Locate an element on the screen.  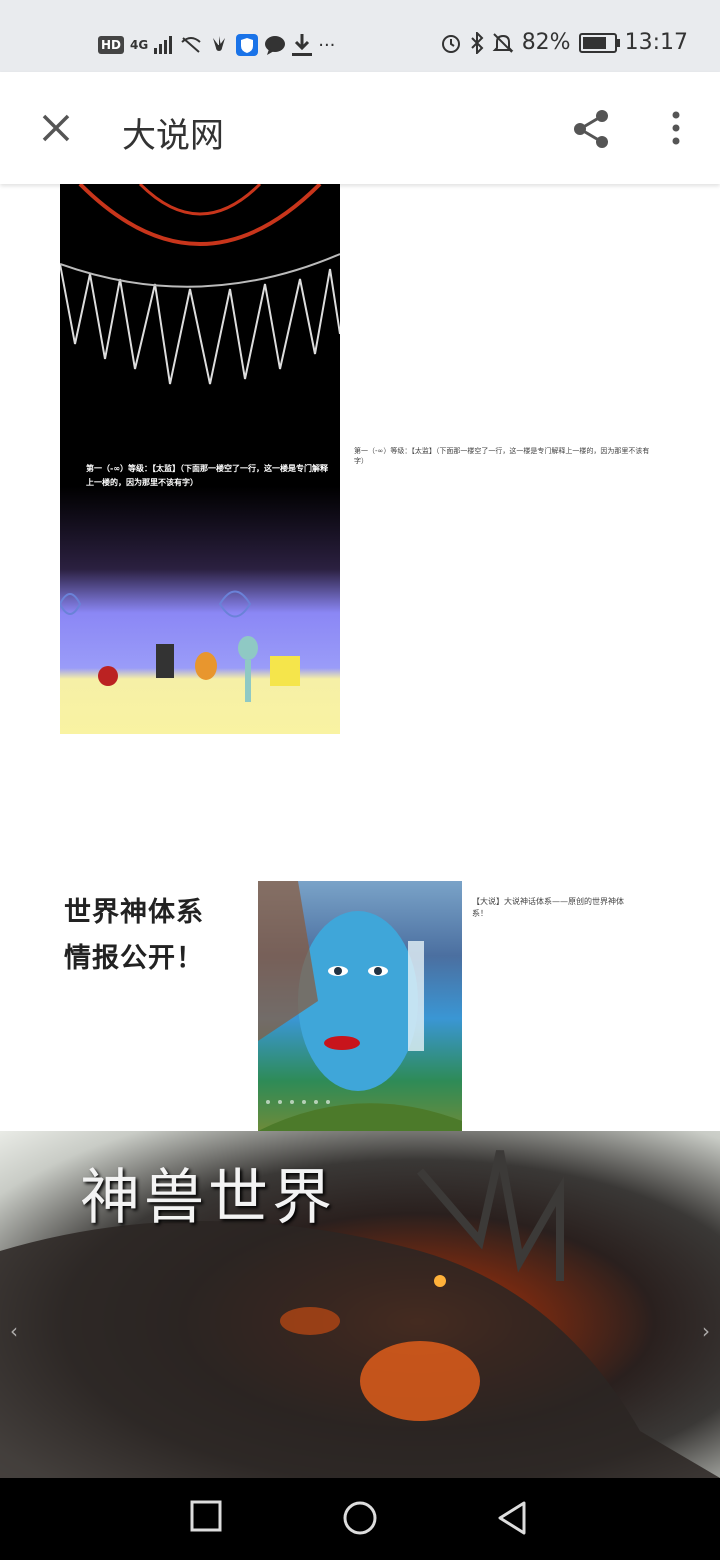
back-button is located at coordinates (512, 1518).